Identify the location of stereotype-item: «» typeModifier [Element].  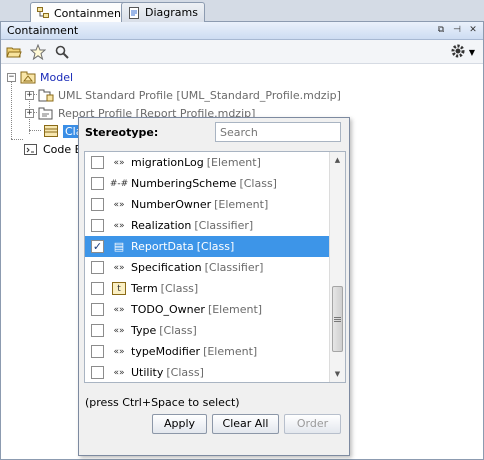
(207, 351).